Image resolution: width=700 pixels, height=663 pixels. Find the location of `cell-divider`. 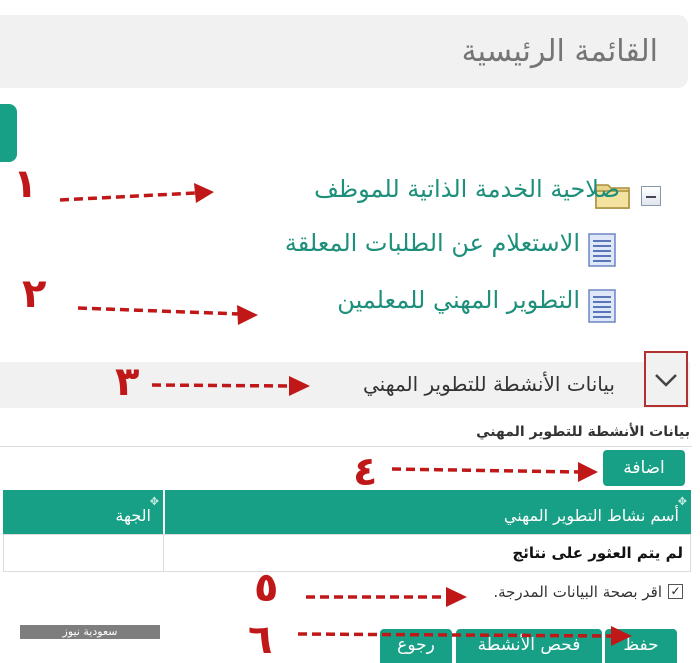

cell-divider is located at coordinates (163, 553).